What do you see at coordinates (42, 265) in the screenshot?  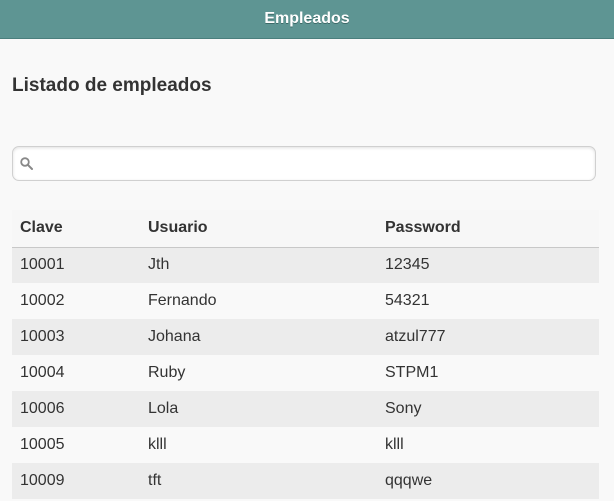 I see `cell-clave: 10001` at bounding box center [42, 265].